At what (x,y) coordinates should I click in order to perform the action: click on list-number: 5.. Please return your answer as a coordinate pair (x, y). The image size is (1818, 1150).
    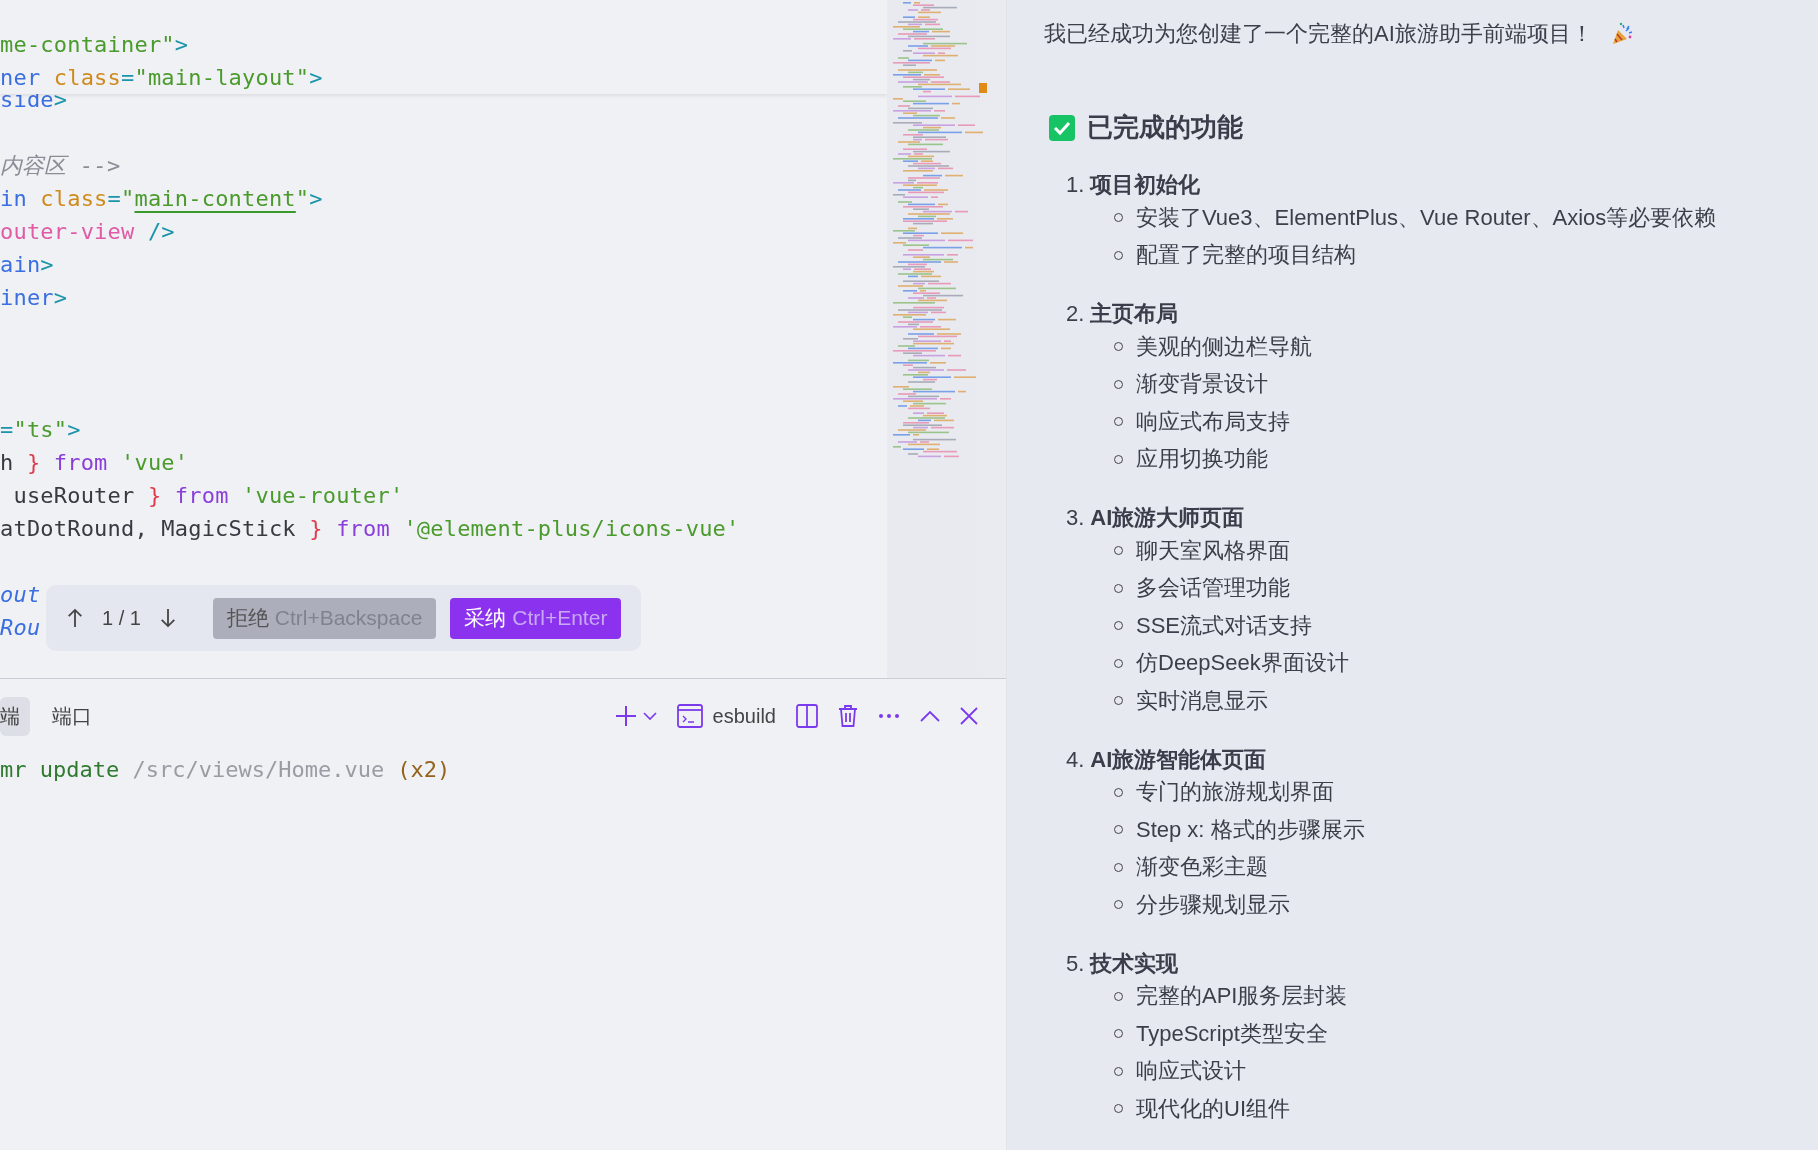
    Looking at the image, I should click on (1075, 963).